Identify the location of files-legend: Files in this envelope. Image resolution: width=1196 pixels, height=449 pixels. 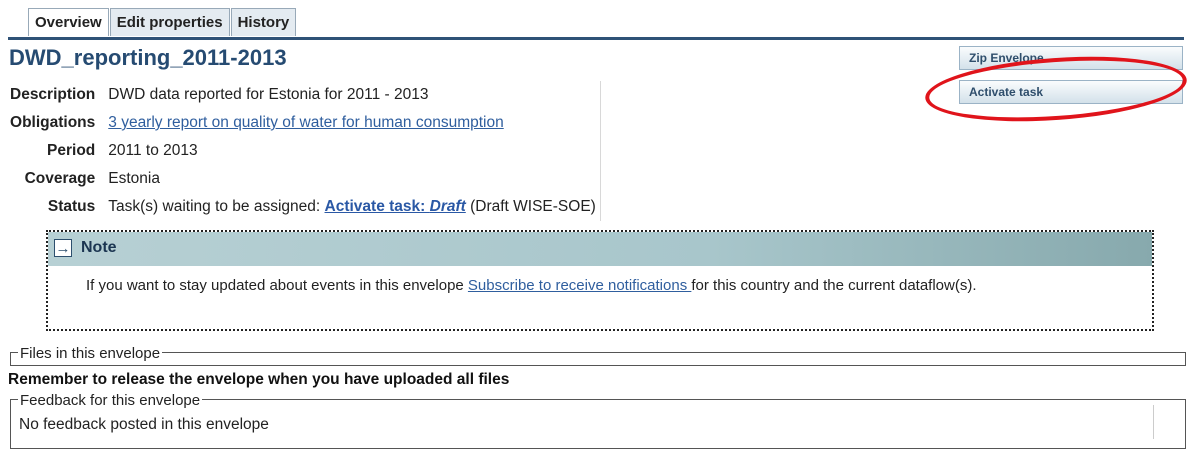
(90, 353).